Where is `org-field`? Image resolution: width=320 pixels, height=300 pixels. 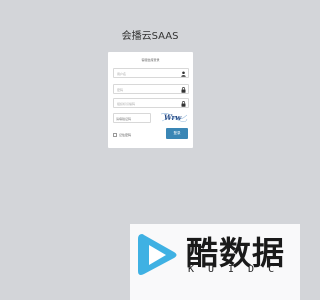 org-field is located at coordinates (151, 103).